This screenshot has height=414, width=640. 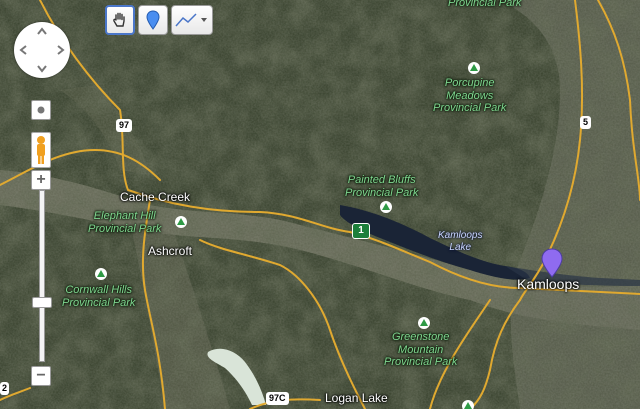 I want to click on street-view-pegman-button, so click(x=41, y=150).